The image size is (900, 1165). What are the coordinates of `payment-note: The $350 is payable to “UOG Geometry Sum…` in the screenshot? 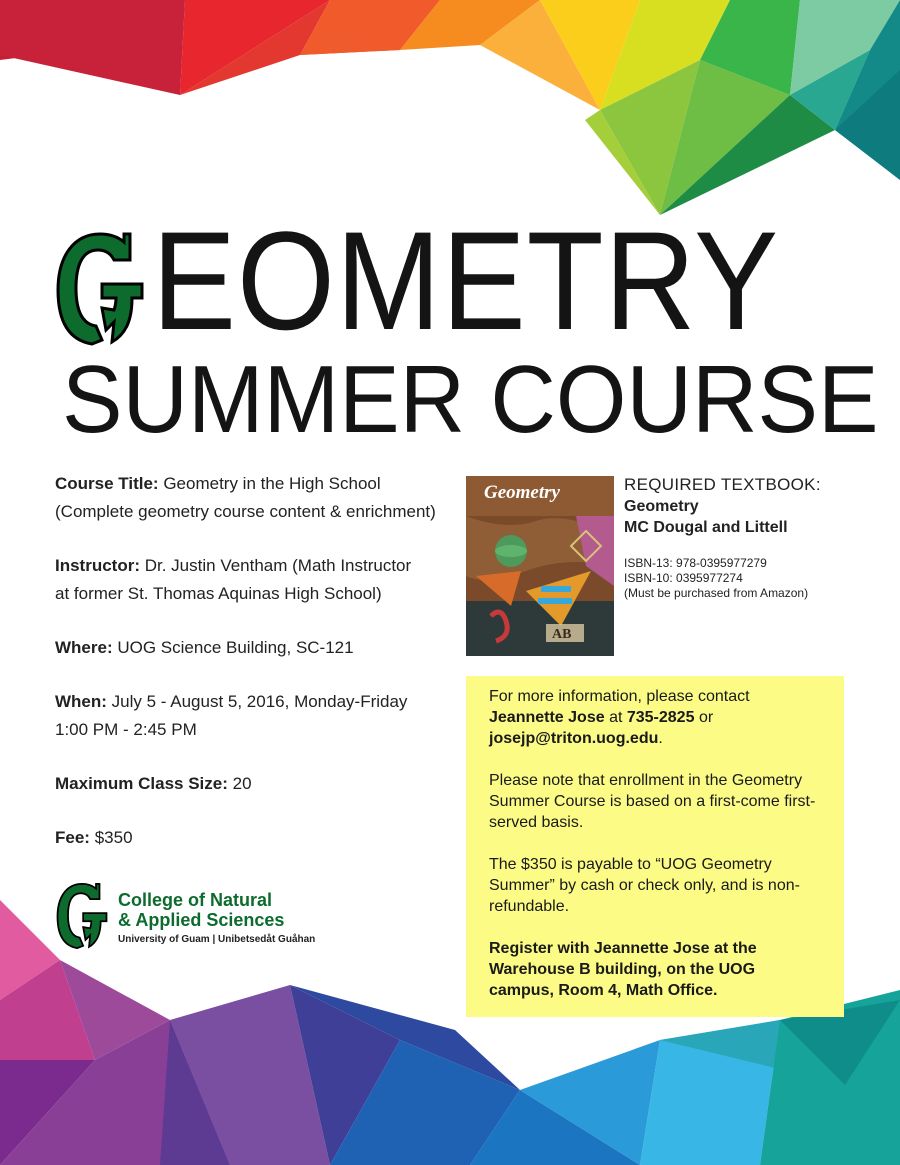 It's located at (644, 885).